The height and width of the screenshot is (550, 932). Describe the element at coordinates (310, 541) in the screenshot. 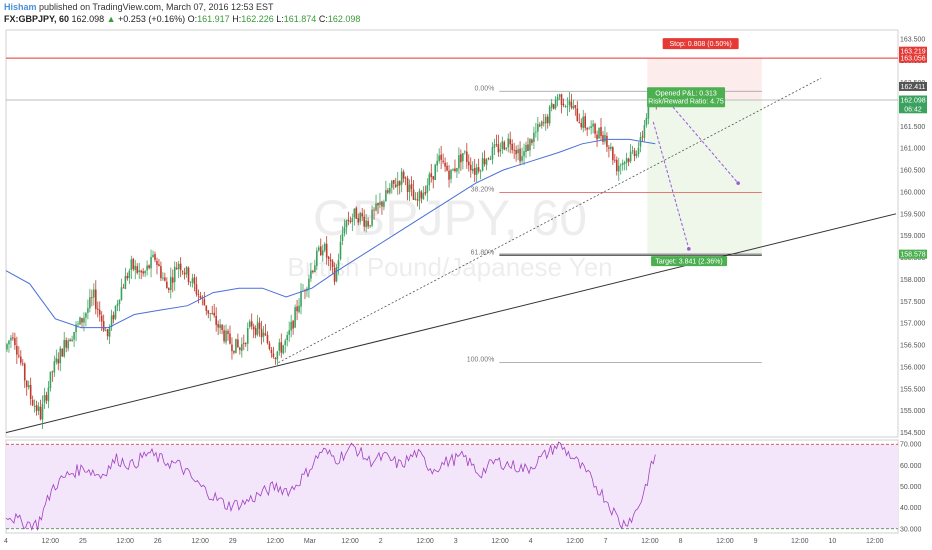

I see `time-tick: Mar` at that location.